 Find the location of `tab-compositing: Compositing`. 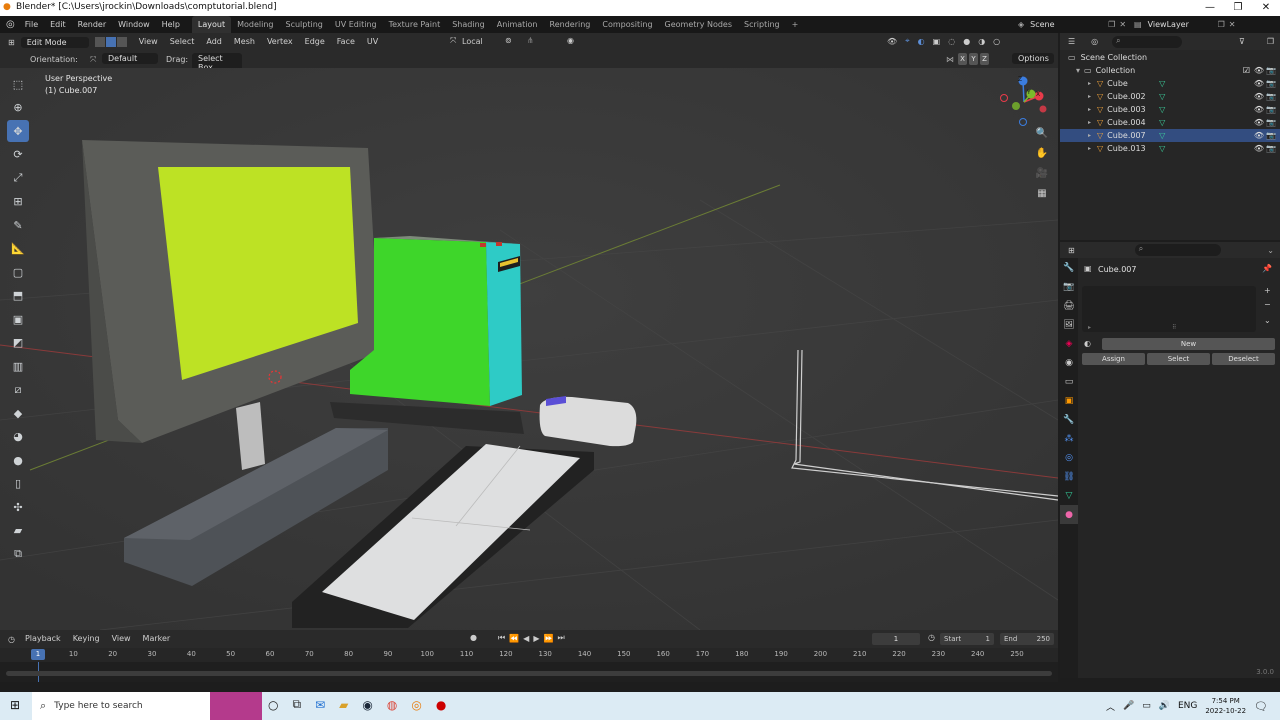

tab-compositing: Compositing is located at coordinates (627, 24).